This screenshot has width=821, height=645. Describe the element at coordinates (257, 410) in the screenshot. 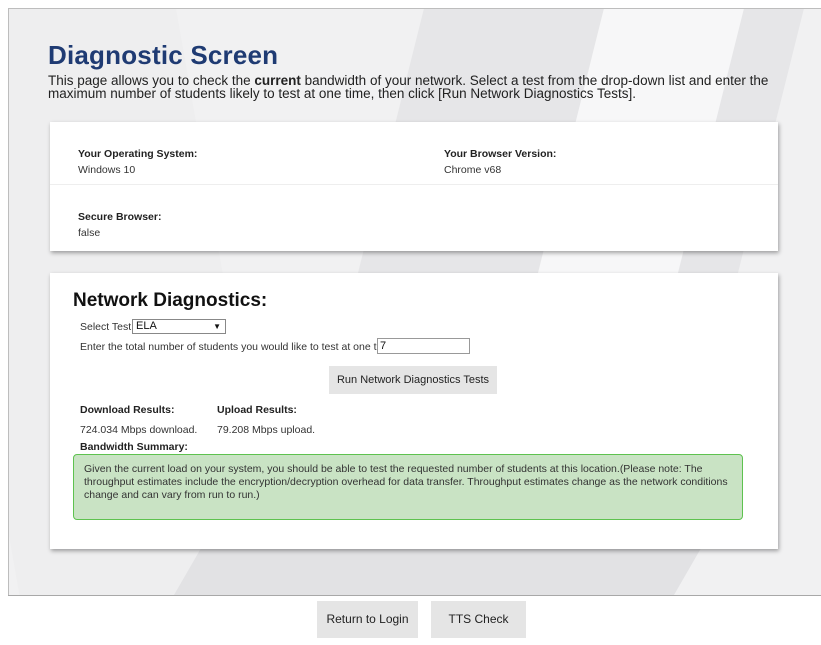

I see `upload-results-label: Upload Results:` at that location.